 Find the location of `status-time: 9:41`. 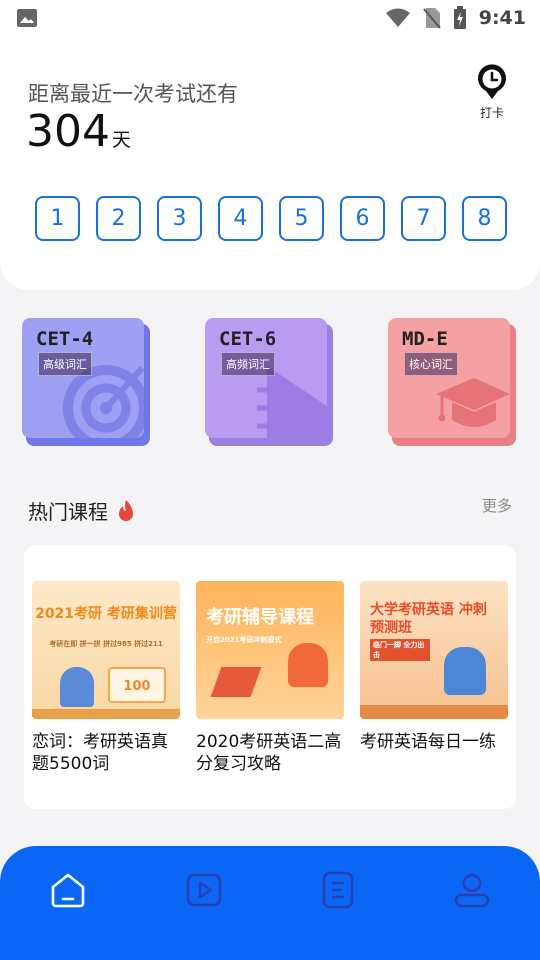

status-time: 9:41 is located at coordinates (502, 18).